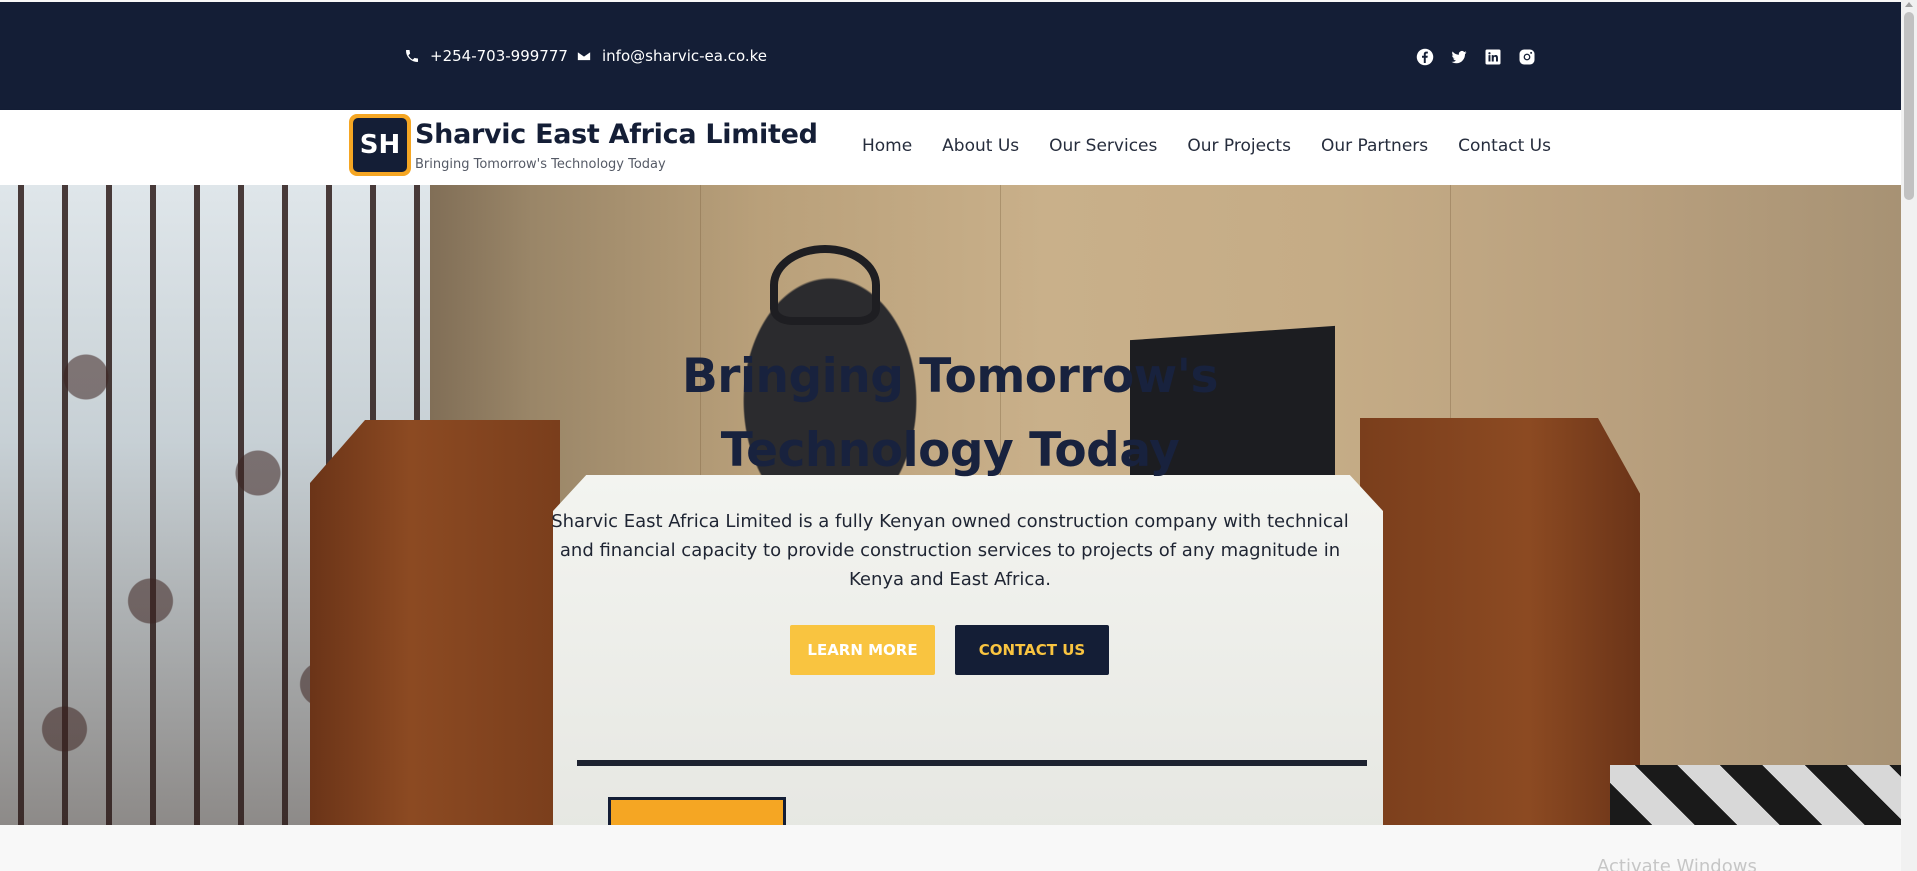  What do you see at coordinates (1500, 621) in the screenshot?
I see `hero-bg-pillar-right` at bounding box center [1500, 621].